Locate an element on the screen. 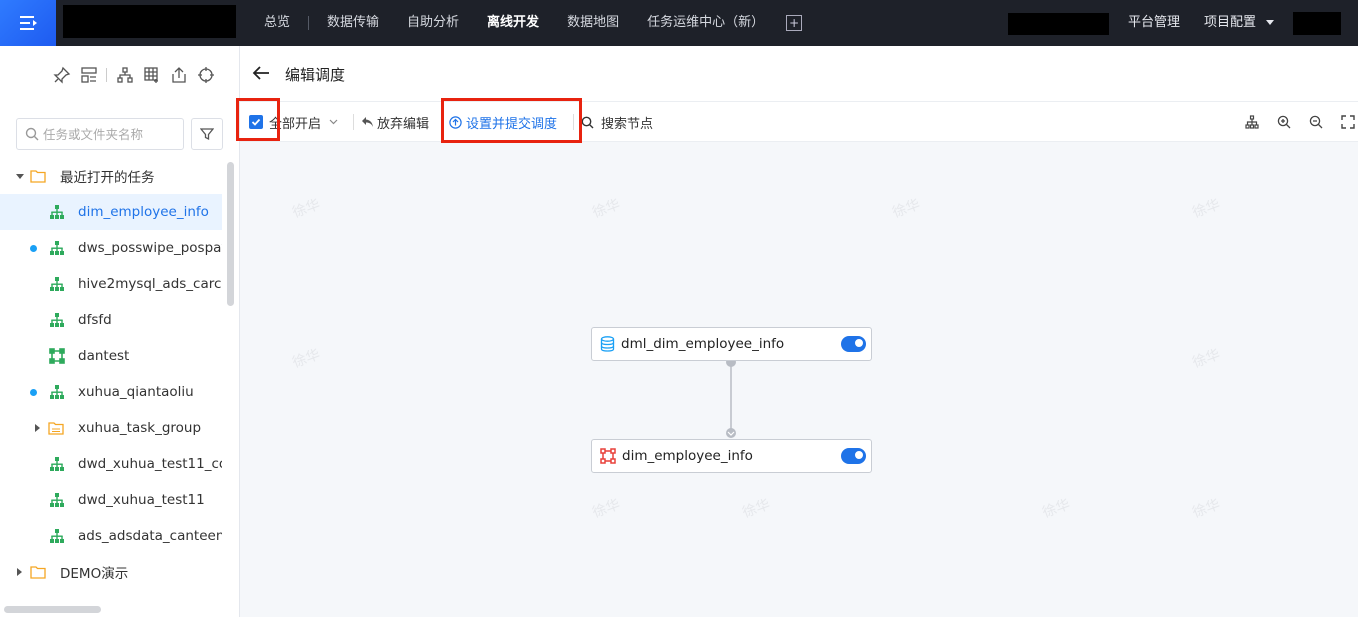  table-add-icon is located at coordinates (151, 75).